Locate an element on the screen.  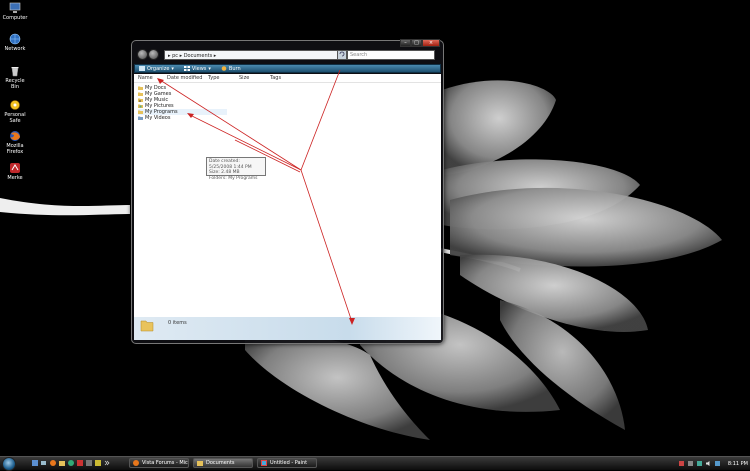
list-item: My Videos is located at coordinates (154, 118).